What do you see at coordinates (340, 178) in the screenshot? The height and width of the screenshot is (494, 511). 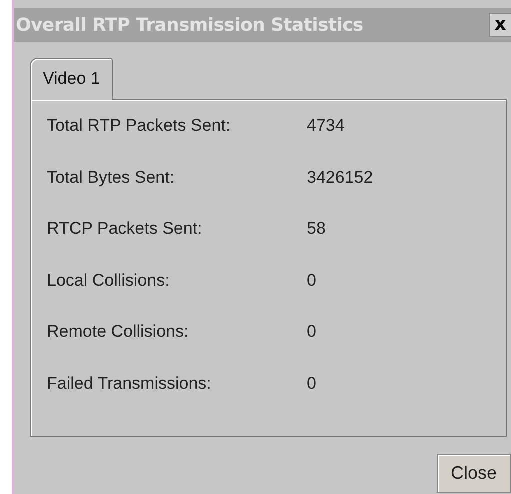 I see `stat-value: 3426152` at bounding box center [340, 178].